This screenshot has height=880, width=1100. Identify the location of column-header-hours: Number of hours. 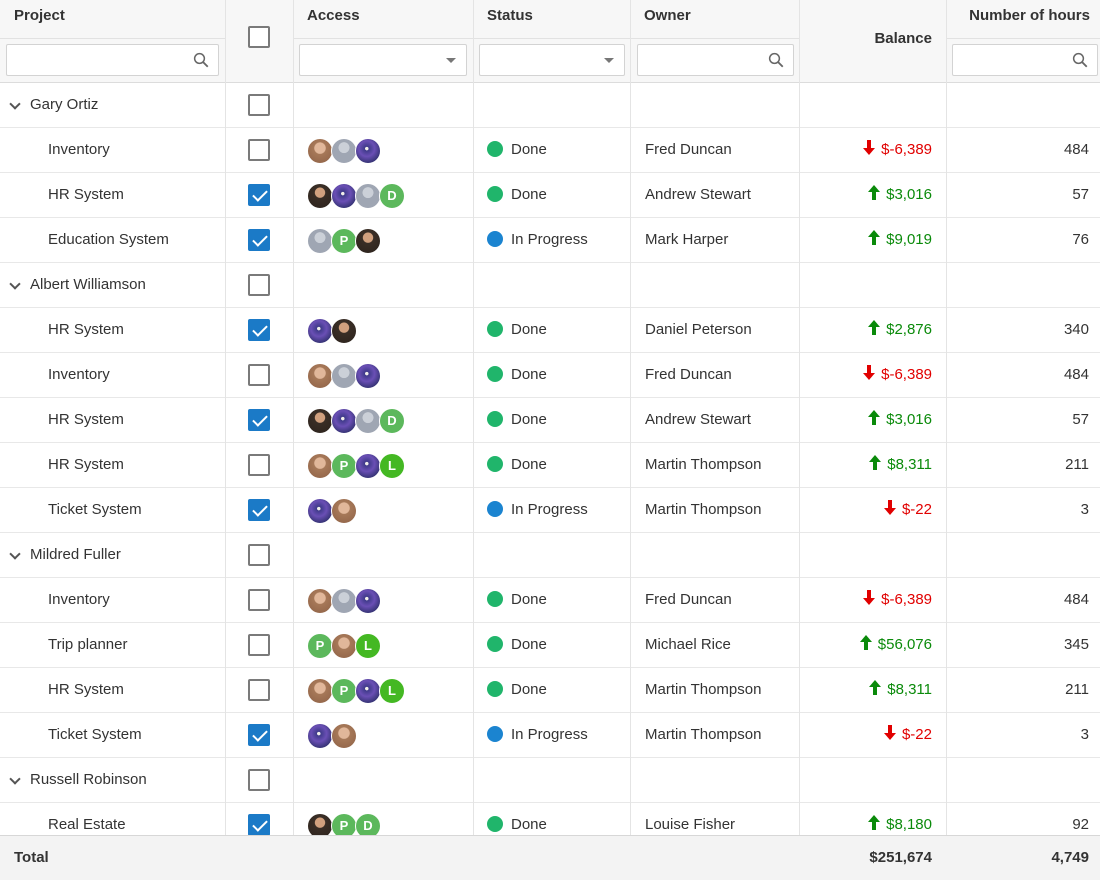
(1023, 41).